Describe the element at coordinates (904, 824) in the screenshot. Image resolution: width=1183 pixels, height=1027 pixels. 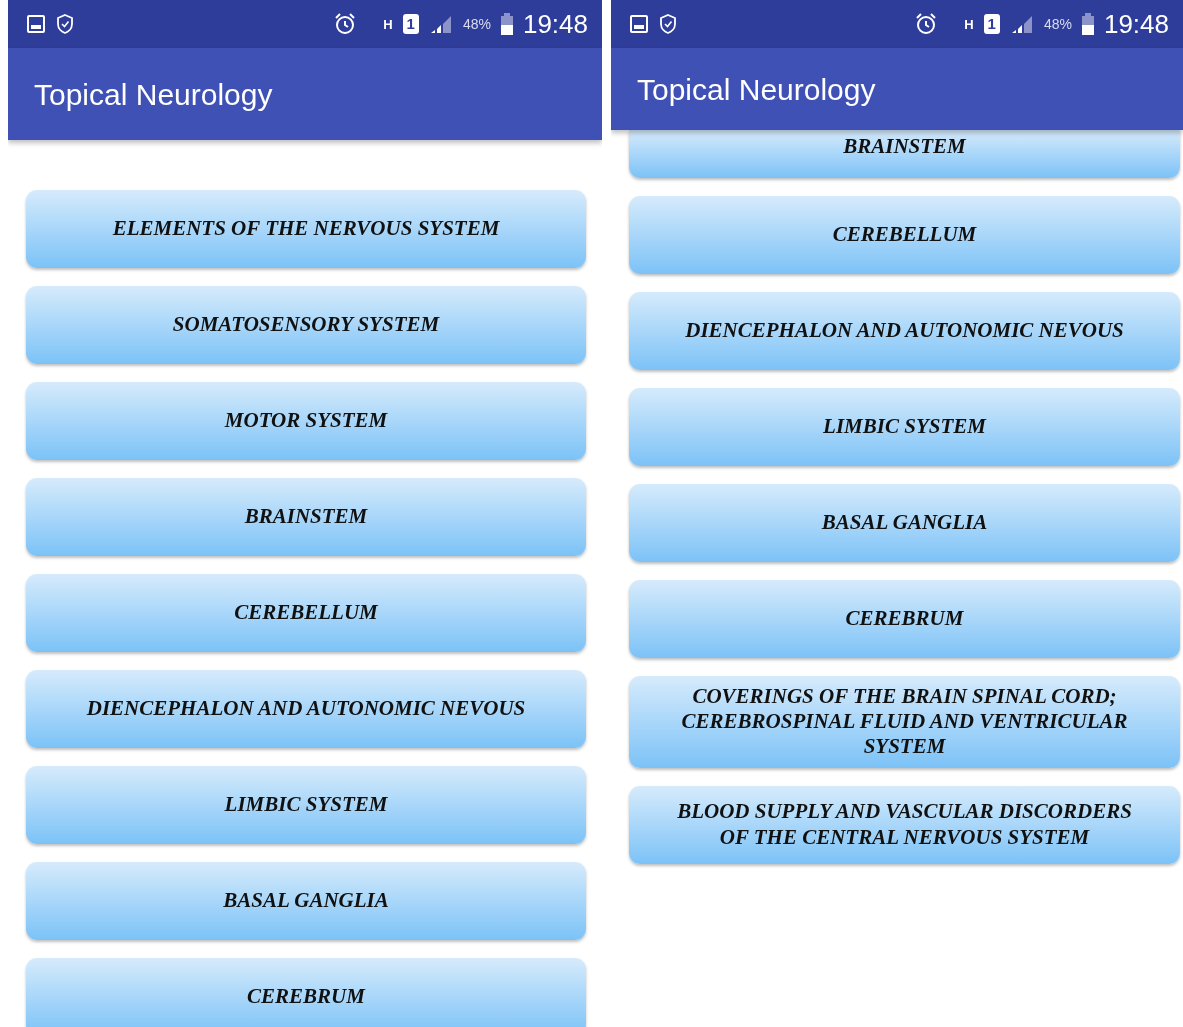
I see `topic-button: BLOOD SUPPLY AND VASCULAR DISCORDERS OF THE CENTRAL NERVOUS SYSTEM` at that location.